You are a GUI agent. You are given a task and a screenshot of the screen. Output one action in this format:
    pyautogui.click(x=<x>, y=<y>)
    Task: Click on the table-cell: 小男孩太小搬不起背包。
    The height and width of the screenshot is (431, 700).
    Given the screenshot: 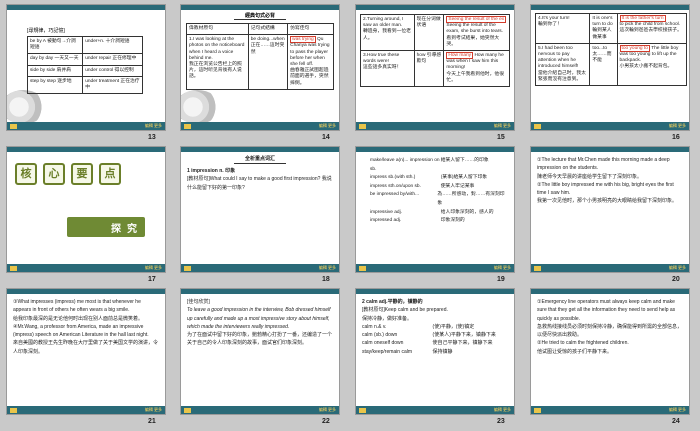 What is the action you would take?
    pyautogui.click(x=646, y=67)
    